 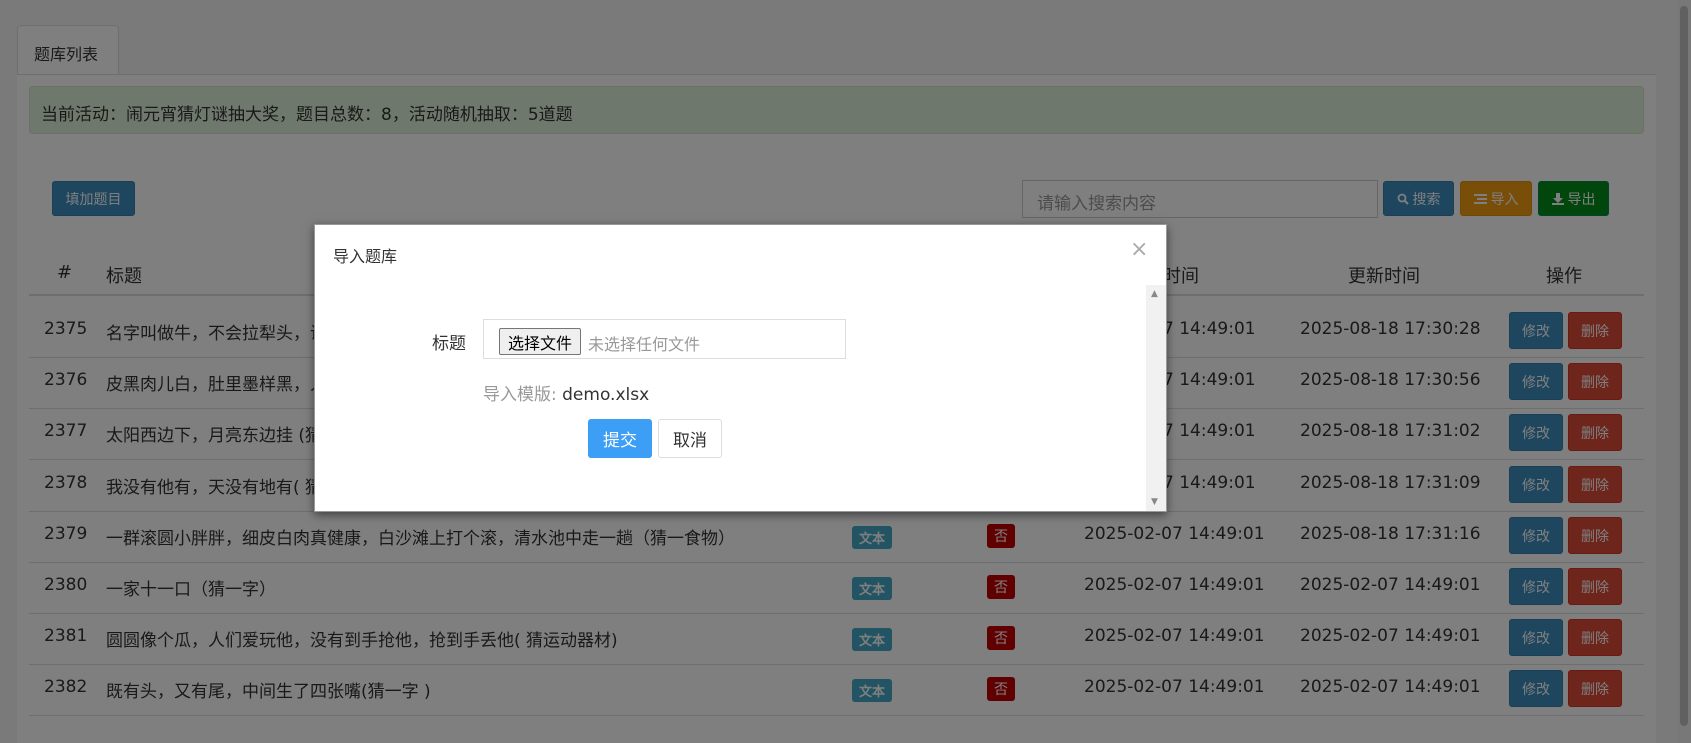 I want to click on file-status: 未选择任何文件, so click(x=644, y=344).